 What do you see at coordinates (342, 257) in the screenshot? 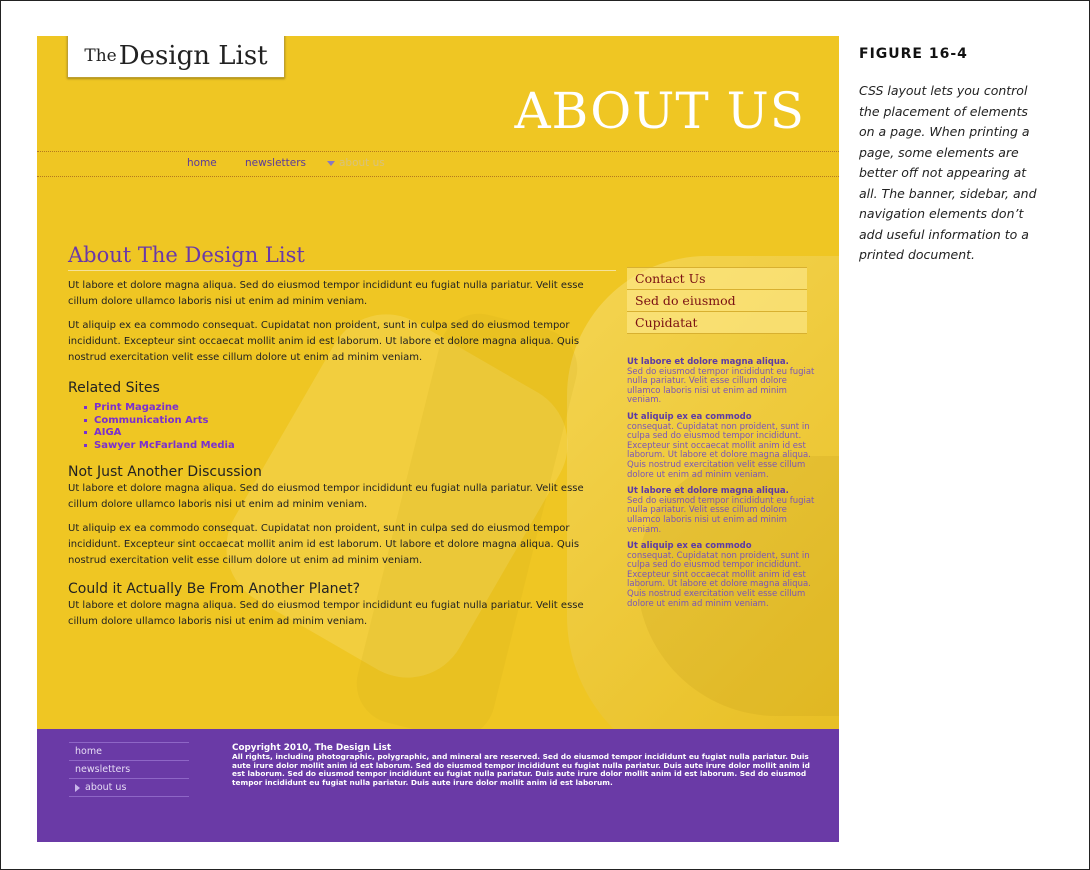
I see `page-heading: About The Design List` at bounding box center [342, 257].